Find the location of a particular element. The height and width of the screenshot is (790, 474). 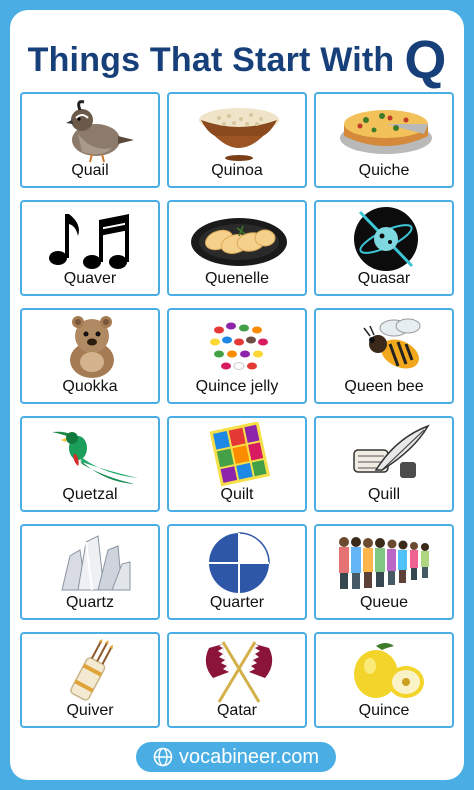

card-label: Queen bee is located at coordinates (384, 386).